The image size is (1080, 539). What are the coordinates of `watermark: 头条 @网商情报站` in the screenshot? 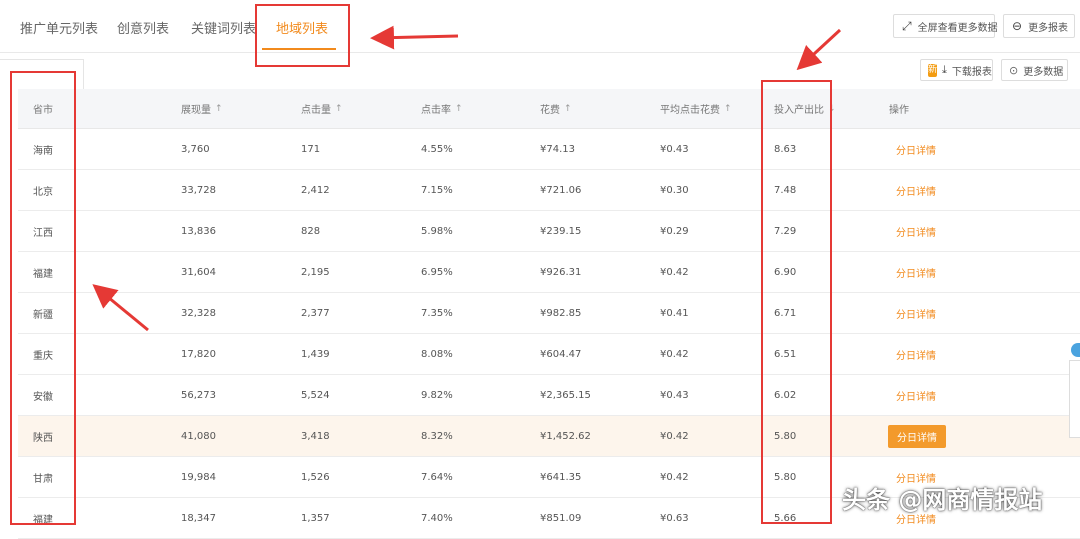 It's located at (942, 500).